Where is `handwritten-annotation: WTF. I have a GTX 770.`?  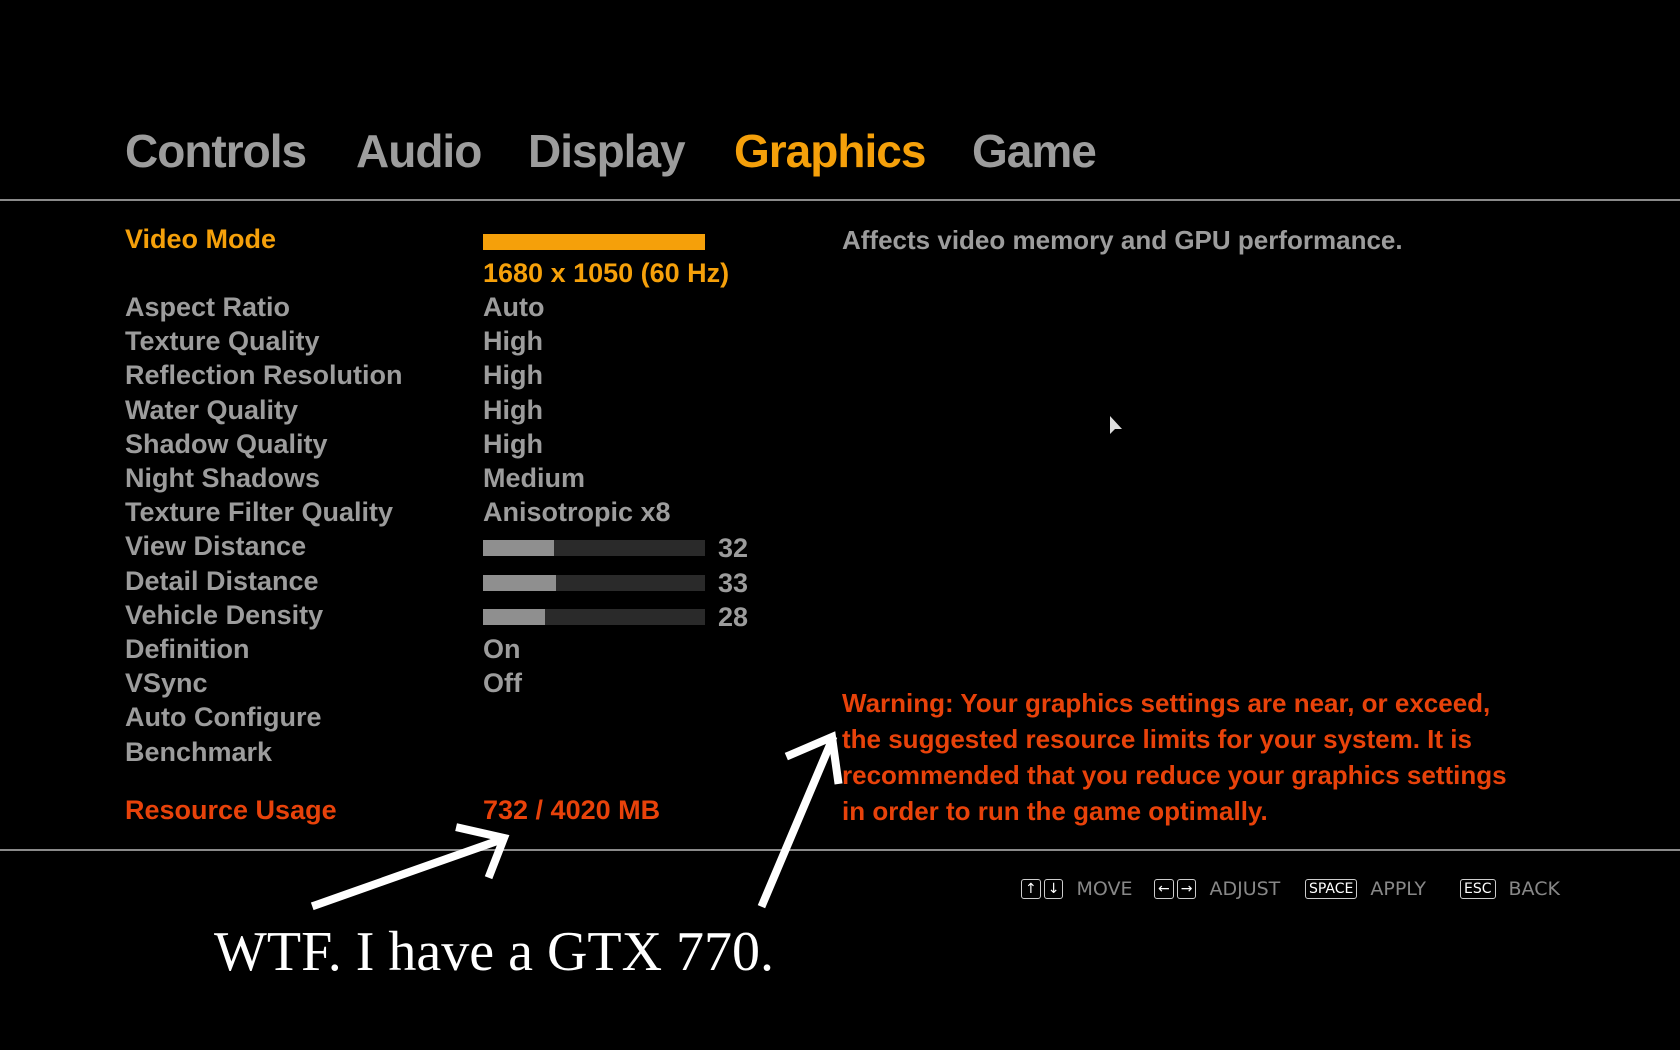
handwritten-annotation: WTF. I have a GTX 770. is located at coordinates (494, 952).